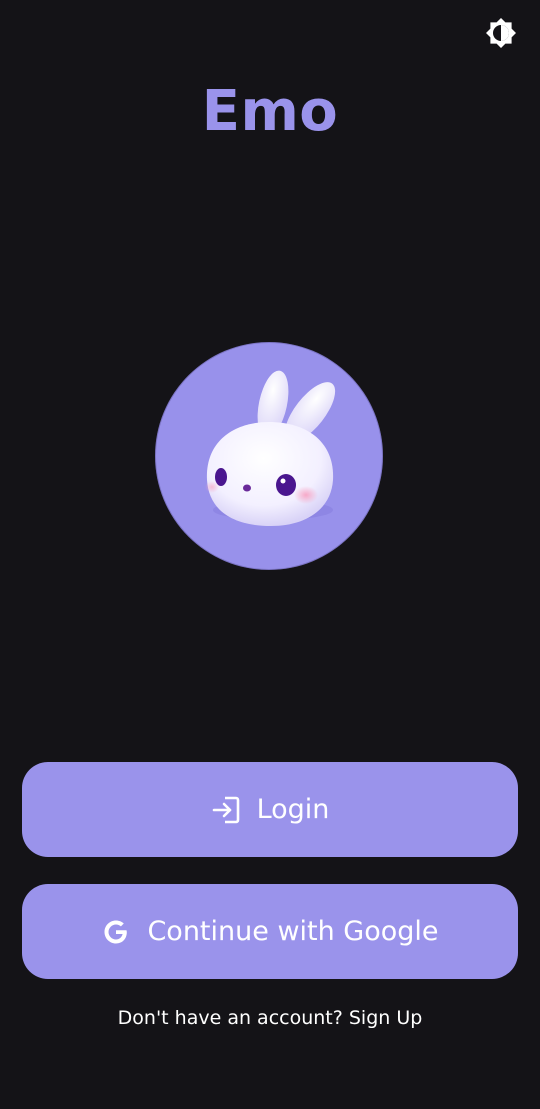 The height and width of the screenshot is (1109, 540). What do you see at coordinates (270, 111) in the screenshot?
I see `app-title: Emo` at bounding box center [270, 111].